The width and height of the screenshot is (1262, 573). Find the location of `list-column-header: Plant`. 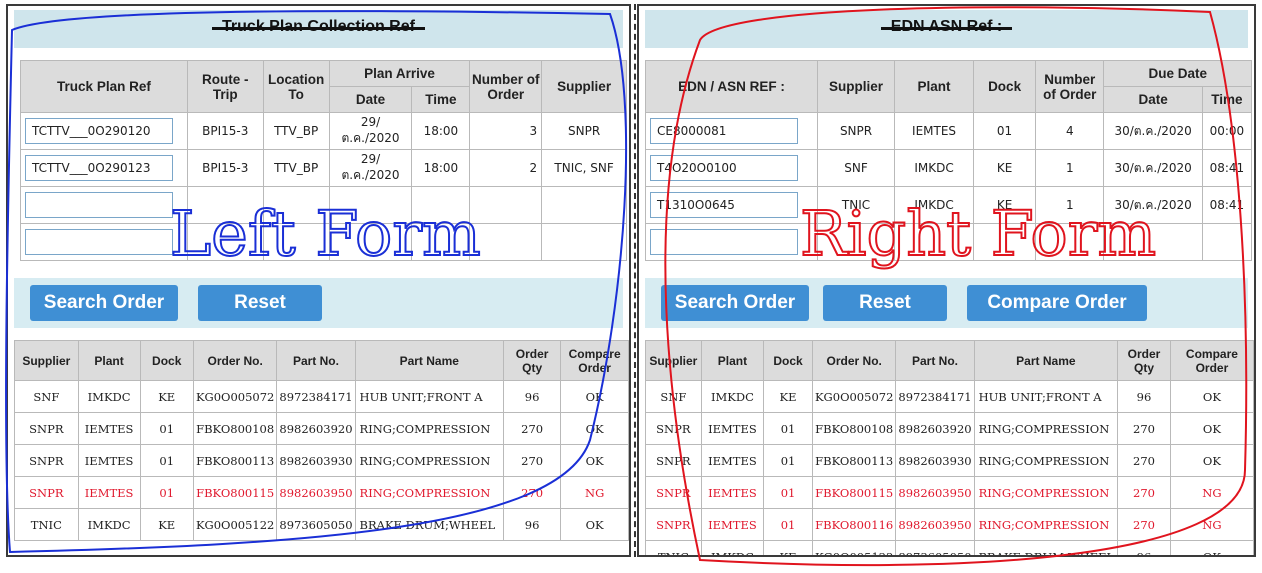

list-column-header: Plant is located at coordinates (732, 360).